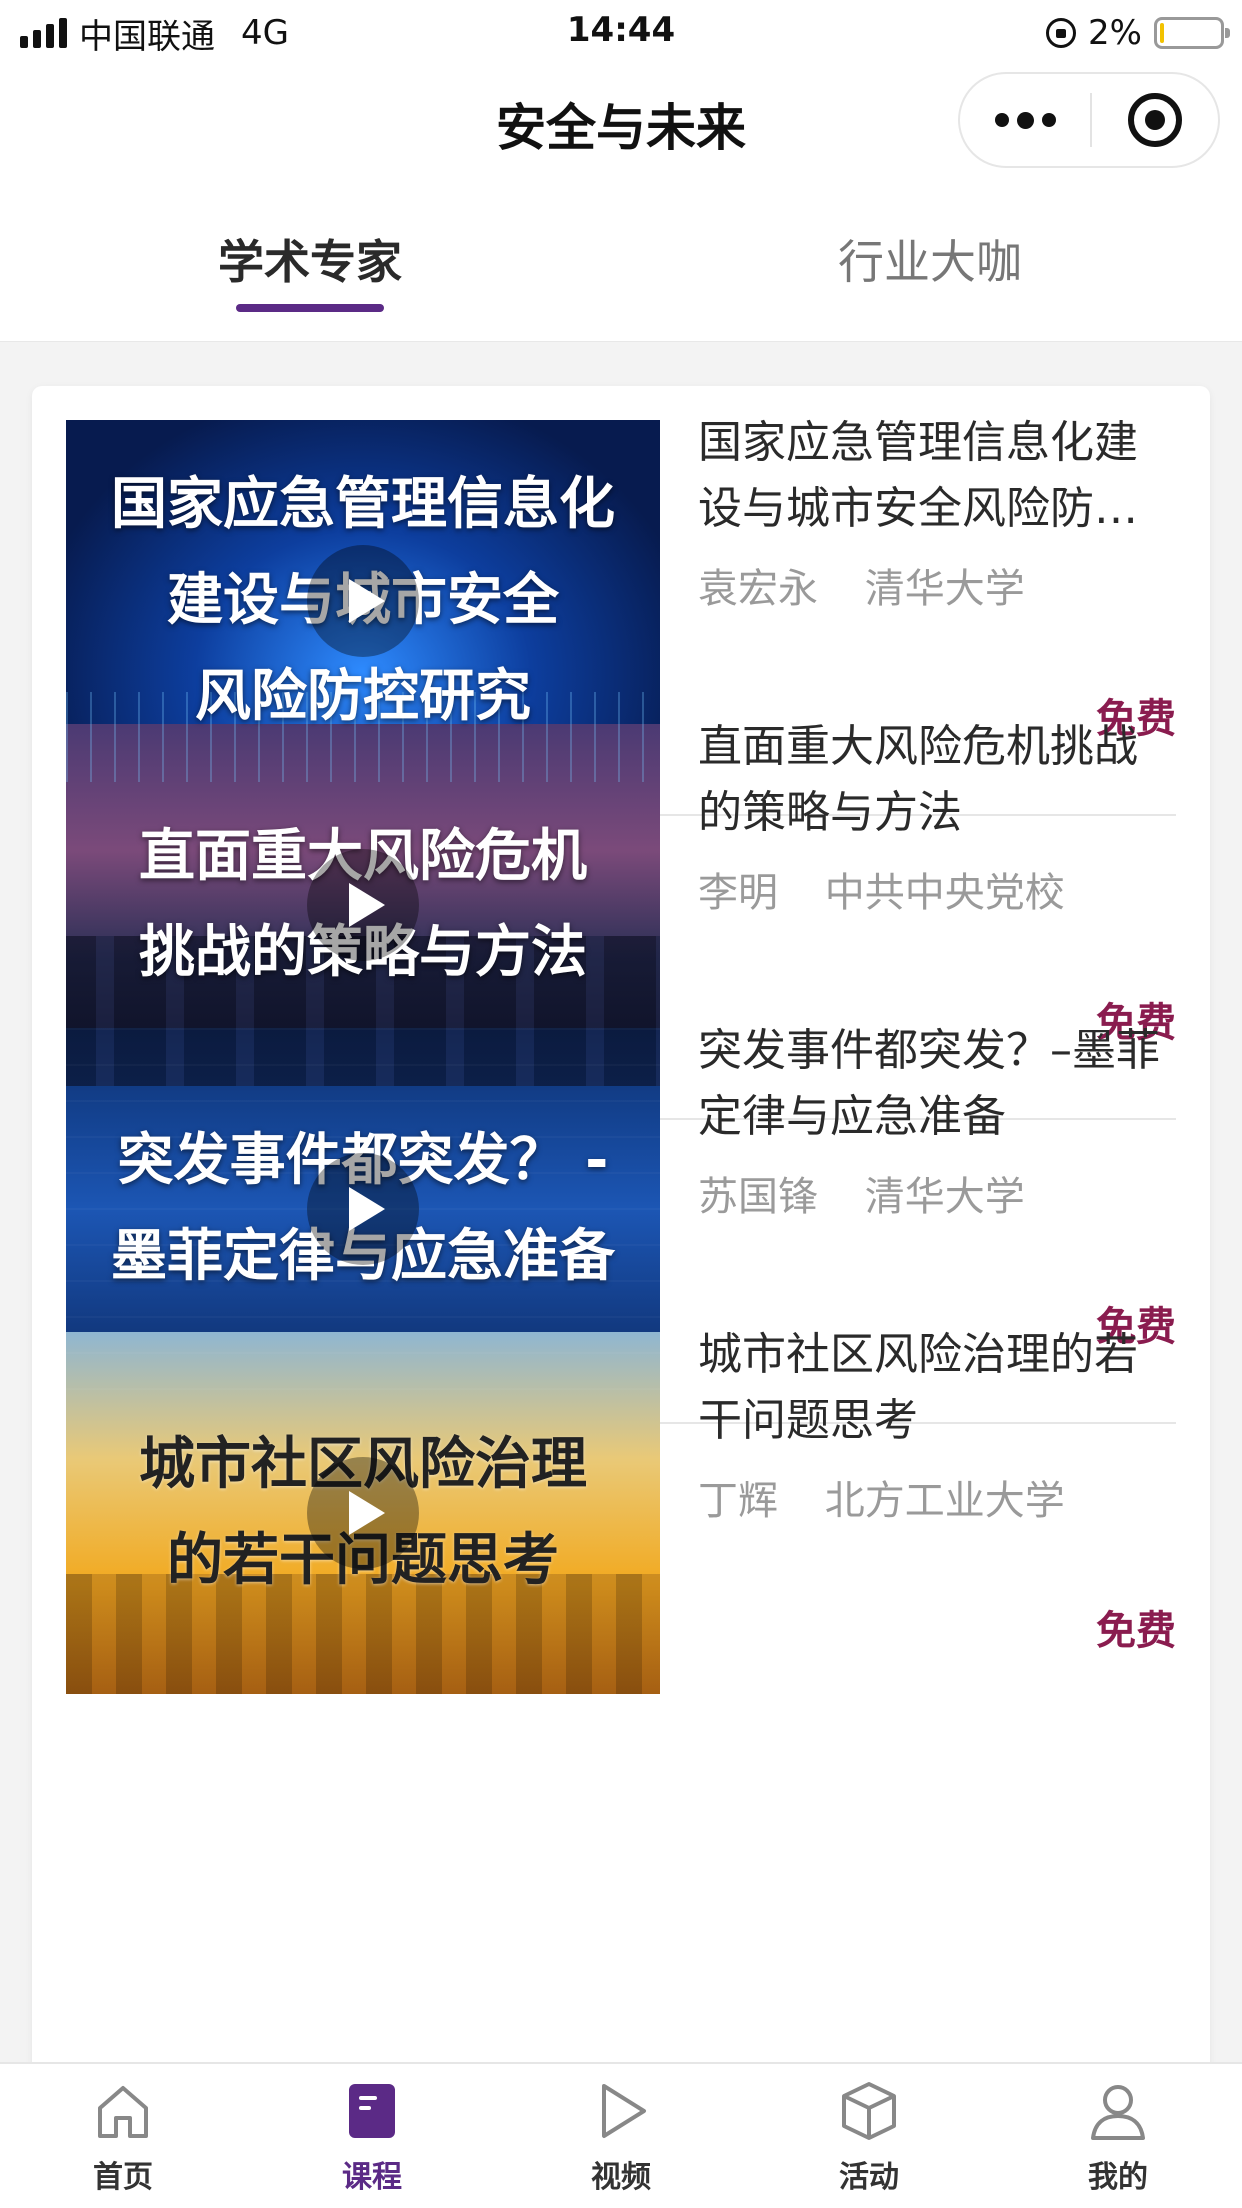 The width and height of the screenshot is (1242, 2208). I want to click on course-thumbnail: 突发事件都突发？ - 墨菲定律与应急准备, so click(363, 1209).